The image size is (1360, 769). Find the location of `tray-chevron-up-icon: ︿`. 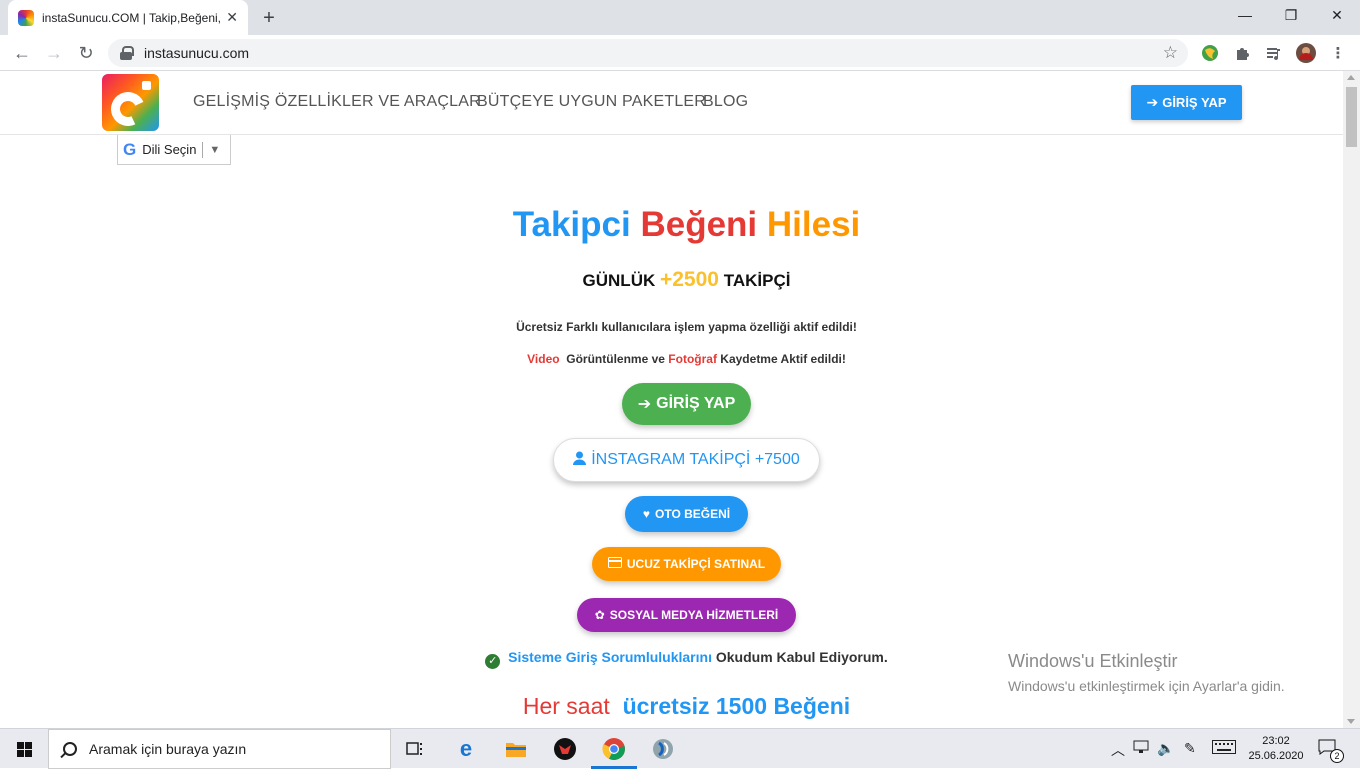

tray-chevron-up-icon: ︿ is located at coordinates (1118, 750).